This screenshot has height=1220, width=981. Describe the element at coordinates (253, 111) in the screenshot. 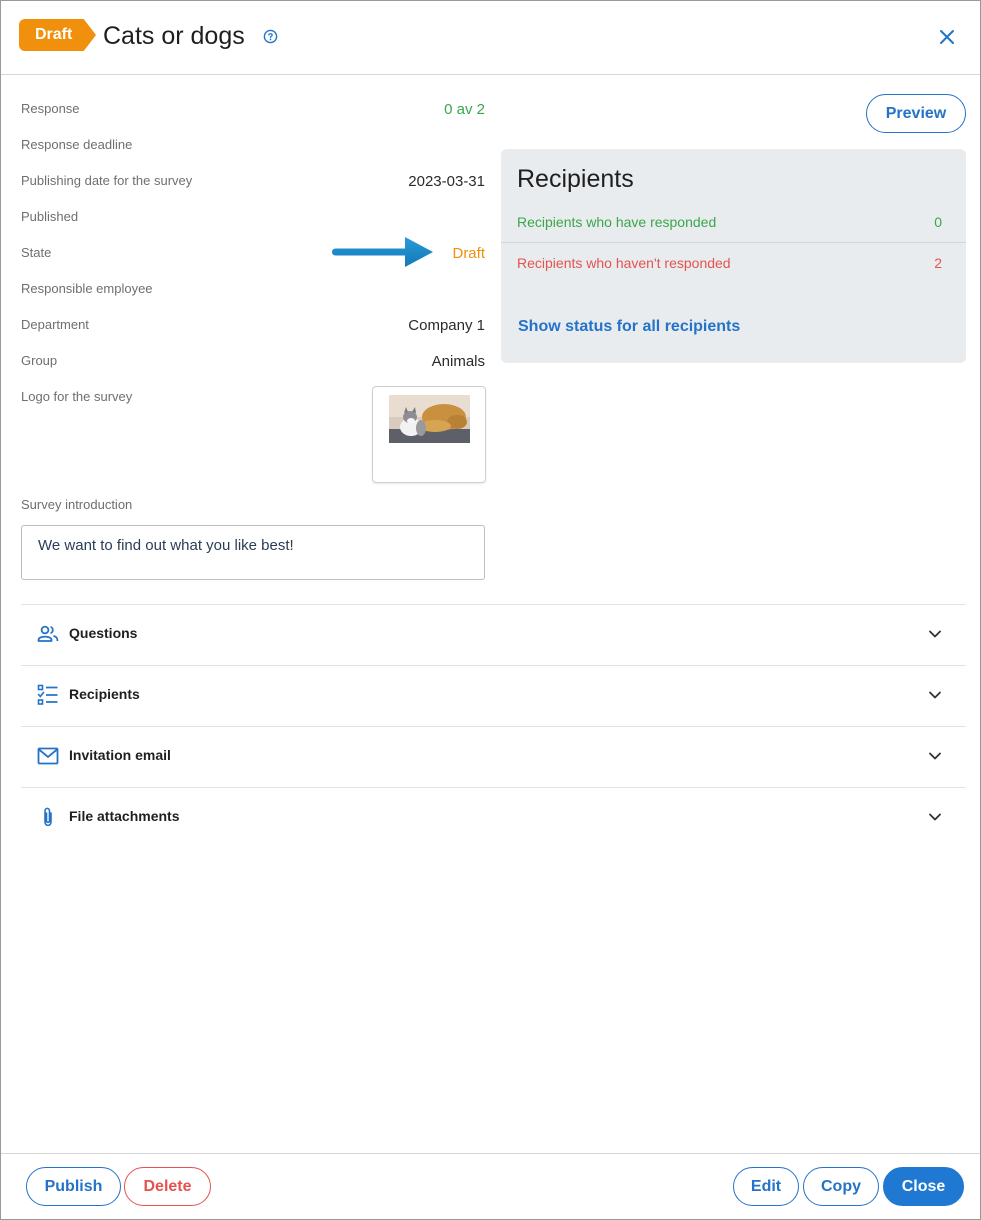

I see `detail-response: Response 0 av 2` at that location.